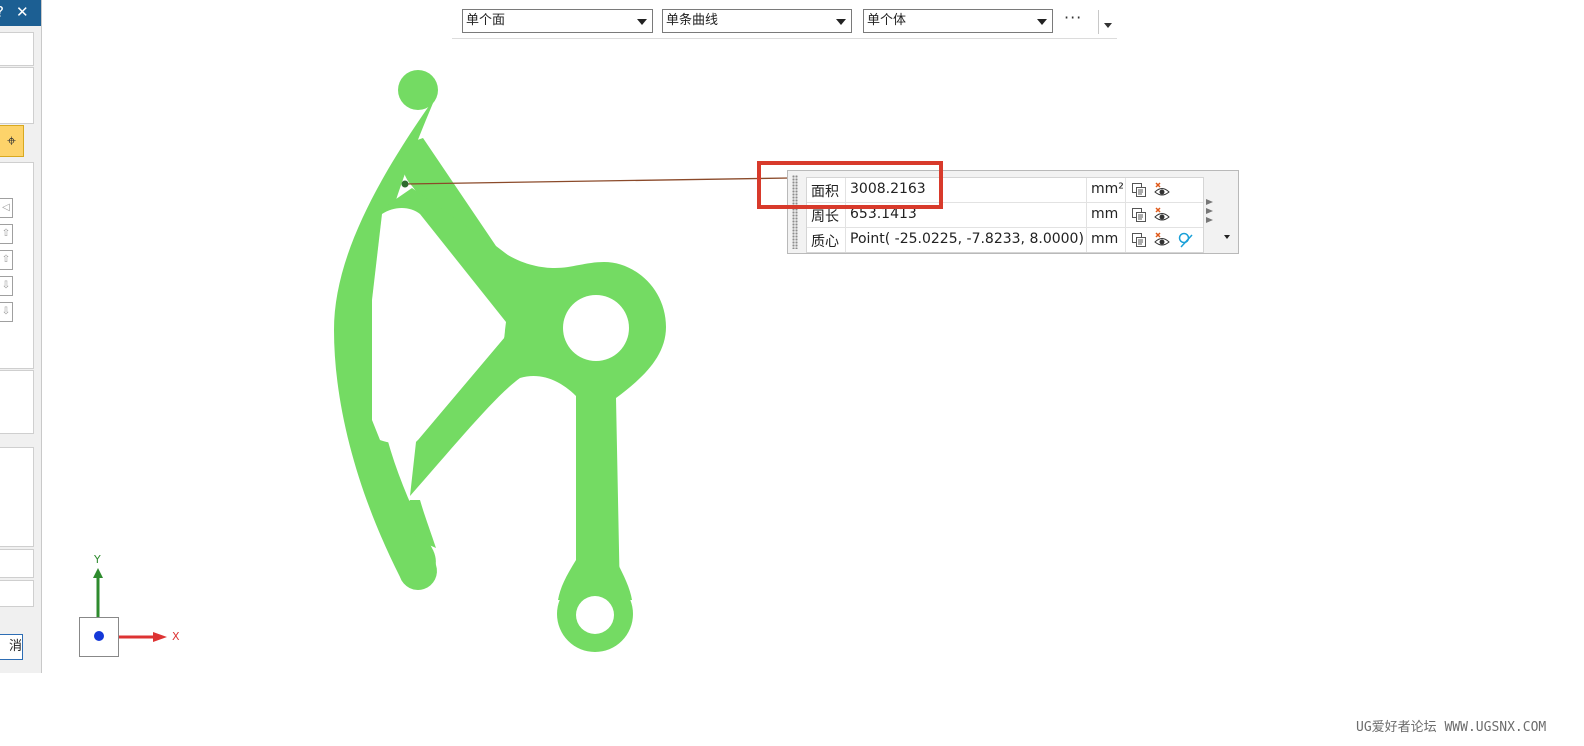 Image resolution: width=1584 pixels, height=746 pixels. I want to click on area-unit: mm², so click(1107, 189).